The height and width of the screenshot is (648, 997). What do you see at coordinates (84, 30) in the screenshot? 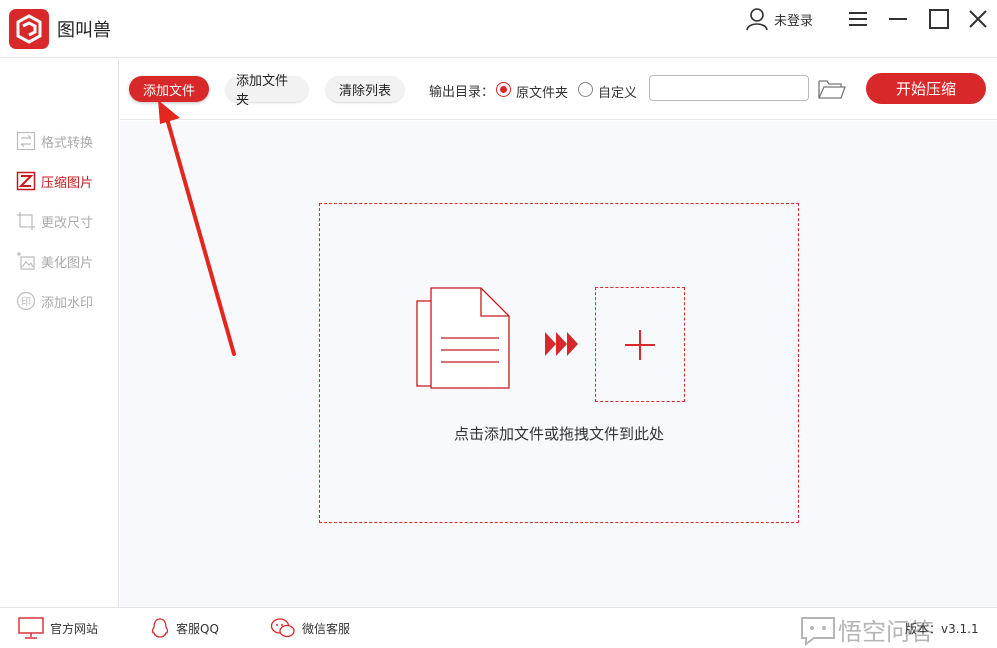
I see `app-title: 图叫兽` at bounding box center [84, 30].